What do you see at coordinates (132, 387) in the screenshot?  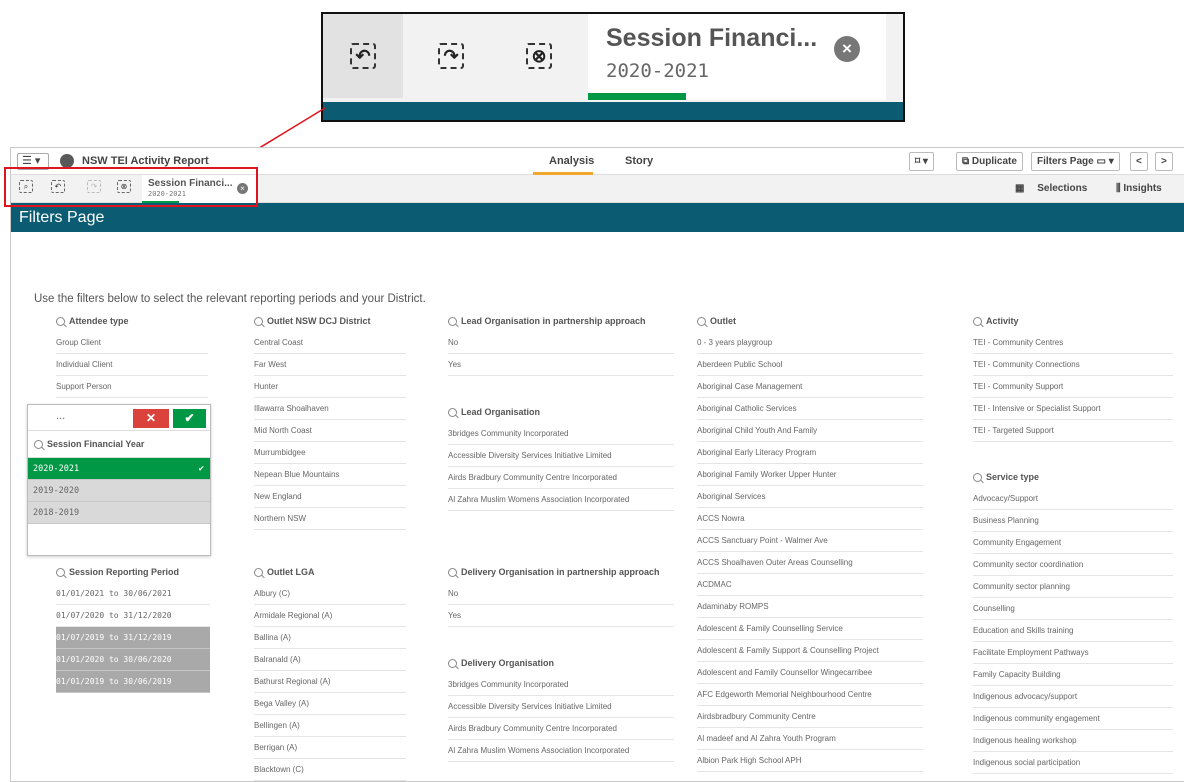 I see `list-item: Support Person` at bounding box center [132, 387].